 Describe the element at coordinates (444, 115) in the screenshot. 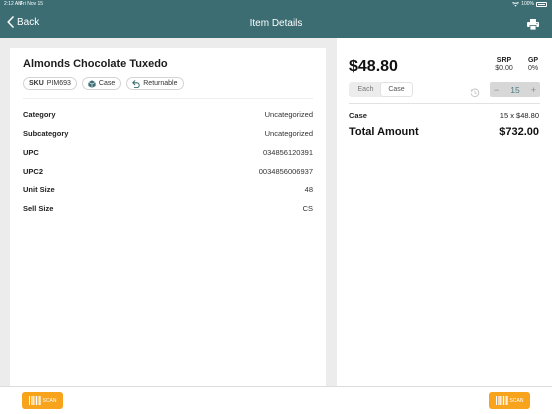

I see `line-item-row: Case 15 x $48.80` at that location.